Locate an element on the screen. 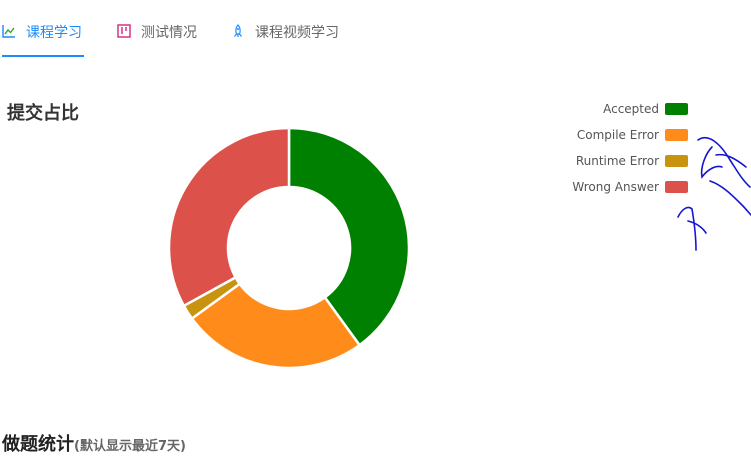 Image resolution: width=751 pixels, height=467 pixels. rocket-icon is located at coordinates (238, 30).